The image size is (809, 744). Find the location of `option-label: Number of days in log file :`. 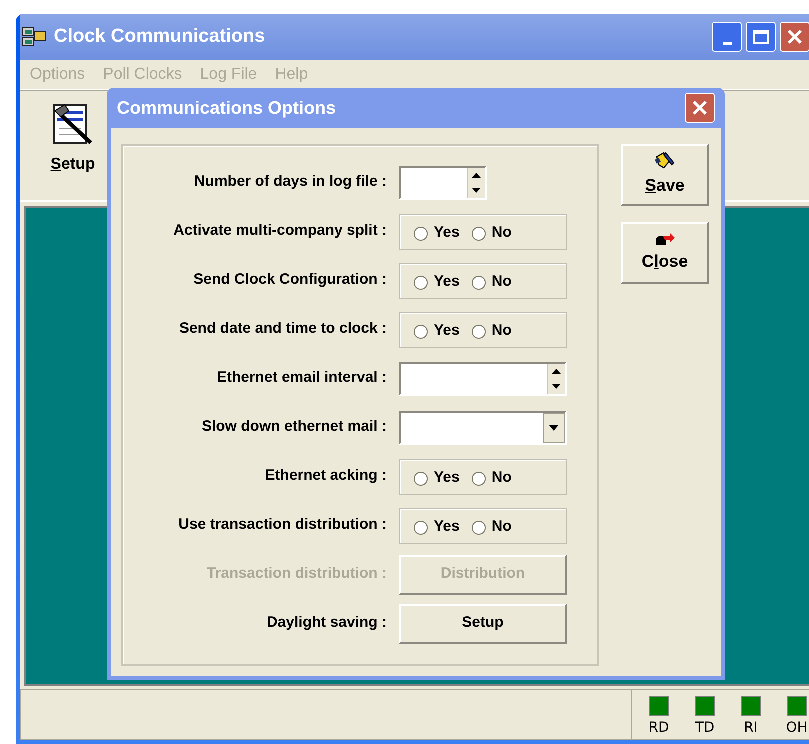

option-label: Number of days in log file : is located at coordinates (290, 182).